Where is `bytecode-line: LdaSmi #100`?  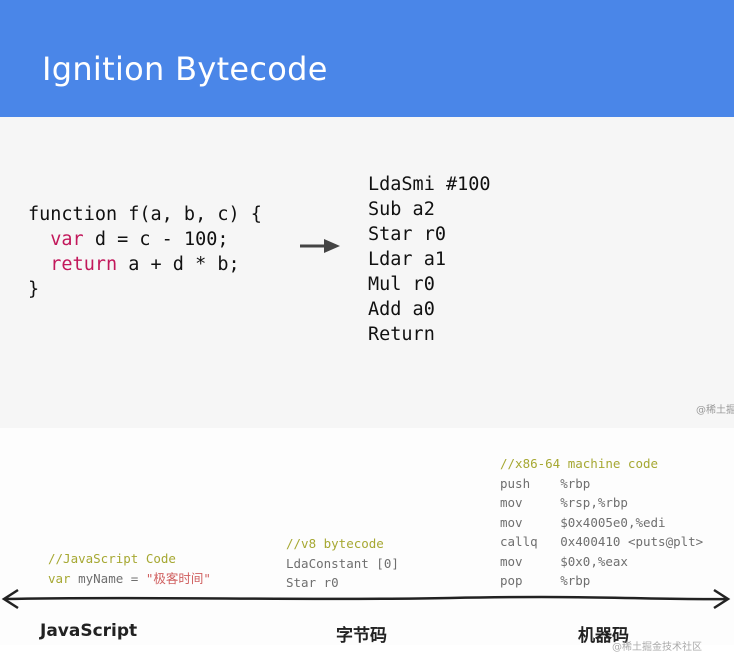
bytecode-line: LdaSmi #100 is located at coordinates (429, 184).